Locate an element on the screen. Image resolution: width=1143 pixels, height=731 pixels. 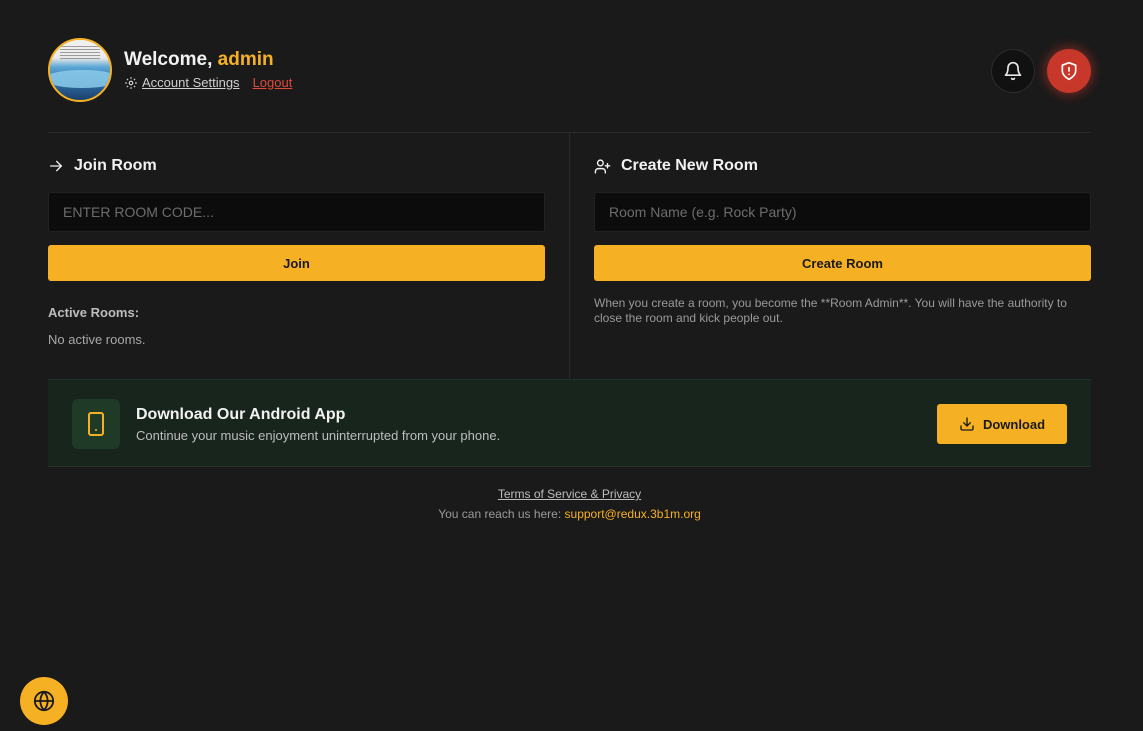
welcome-prefix: Welcome, is located at coordinates (168, 59).